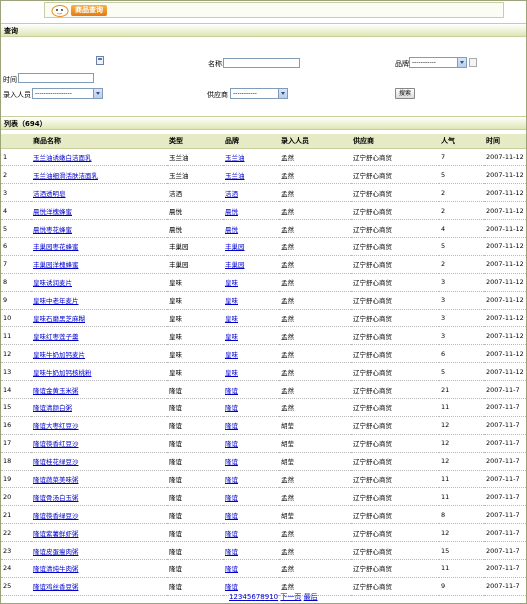  Describe the element at coordinates (473, 62) in the screenshot. I see `brand-extra-button` at that location.